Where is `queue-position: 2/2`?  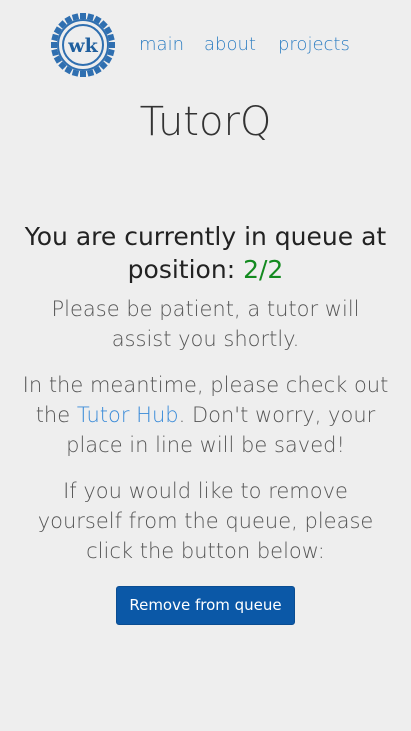
queue-position: 2/2 is located at coordinates (263, 269).